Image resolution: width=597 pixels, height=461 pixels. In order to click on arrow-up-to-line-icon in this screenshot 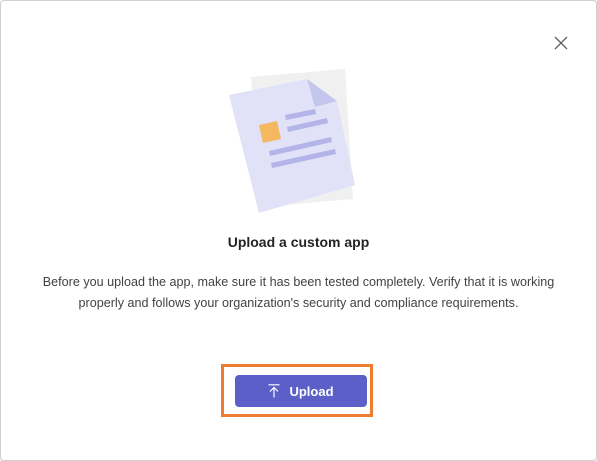, I will do `click(274, 391)`.